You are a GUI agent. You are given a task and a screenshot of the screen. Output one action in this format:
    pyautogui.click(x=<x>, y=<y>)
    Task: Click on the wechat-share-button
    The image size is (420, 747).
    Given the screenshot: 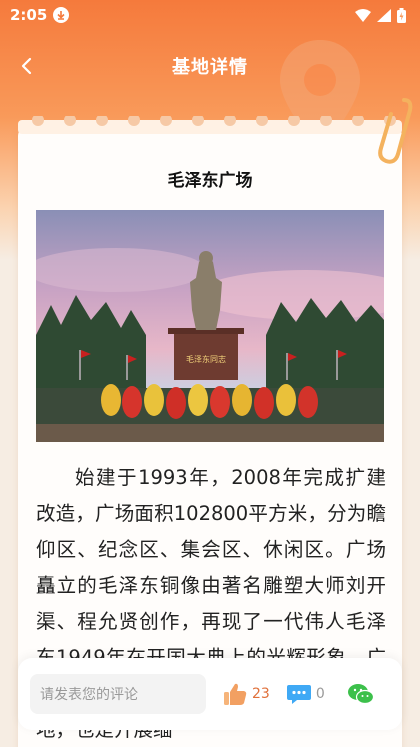 What is the action you would take?
    pyautogui.click(x=361, y=694)
    